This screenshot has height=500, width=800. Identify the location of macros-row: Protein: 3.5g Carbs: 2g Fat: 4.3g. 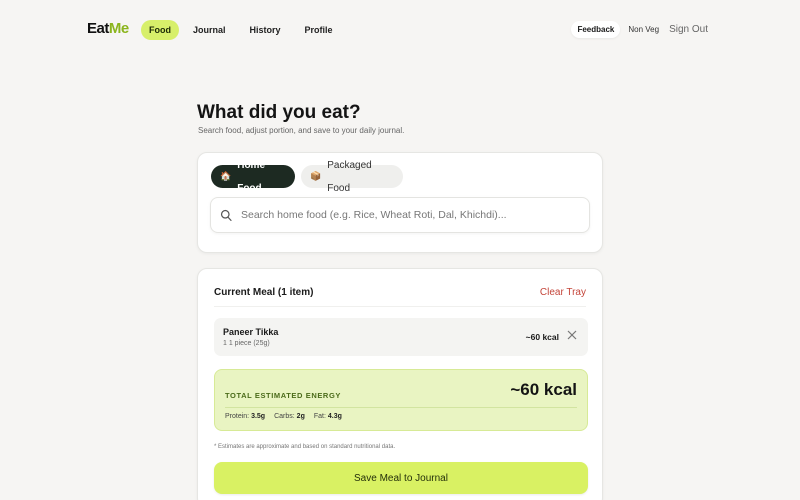
(283, 416).